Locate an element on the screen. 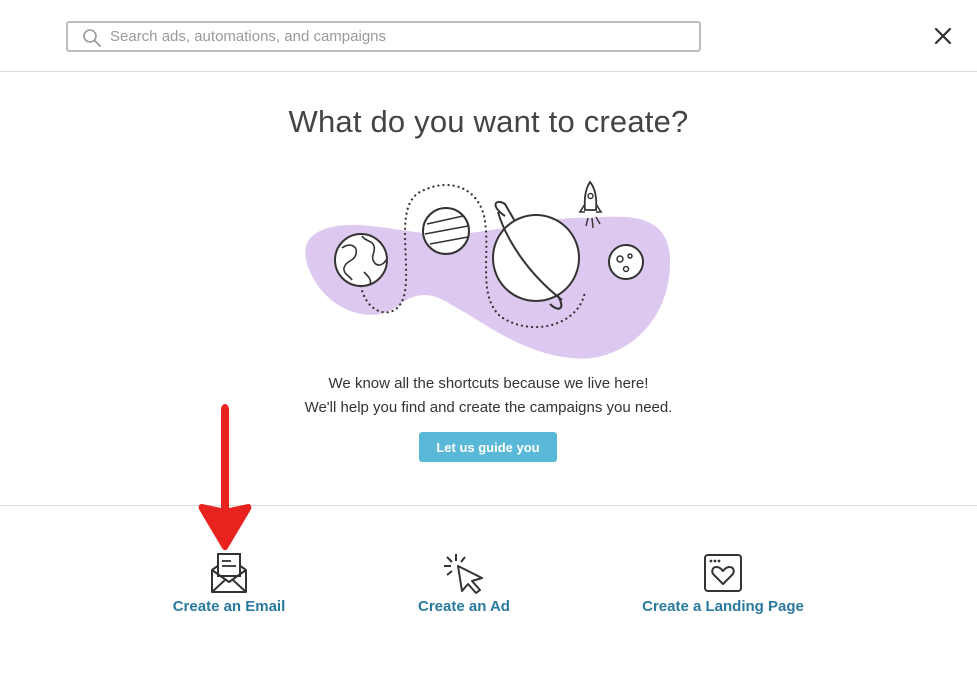 Image resolution: width=977 pixels, height=677 pixels. create-email-option: Create an Email is located at coordinates (229, 583).